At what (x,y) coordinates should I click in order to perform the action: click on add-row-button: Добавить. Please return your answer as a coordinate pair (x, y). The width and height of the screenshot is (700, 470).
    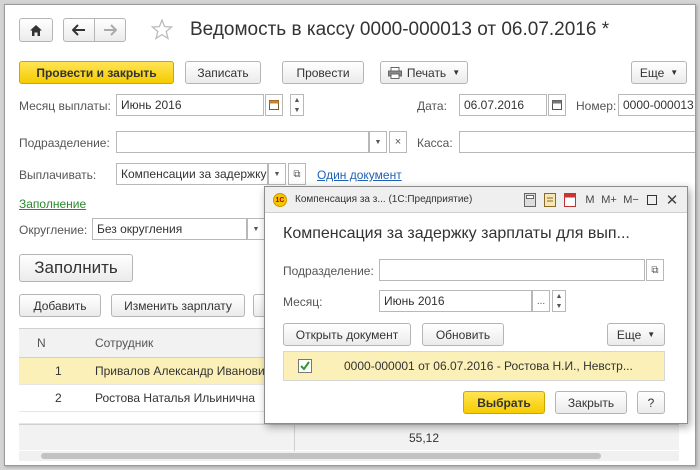
    Looking at the image, I should click on (60, 305).